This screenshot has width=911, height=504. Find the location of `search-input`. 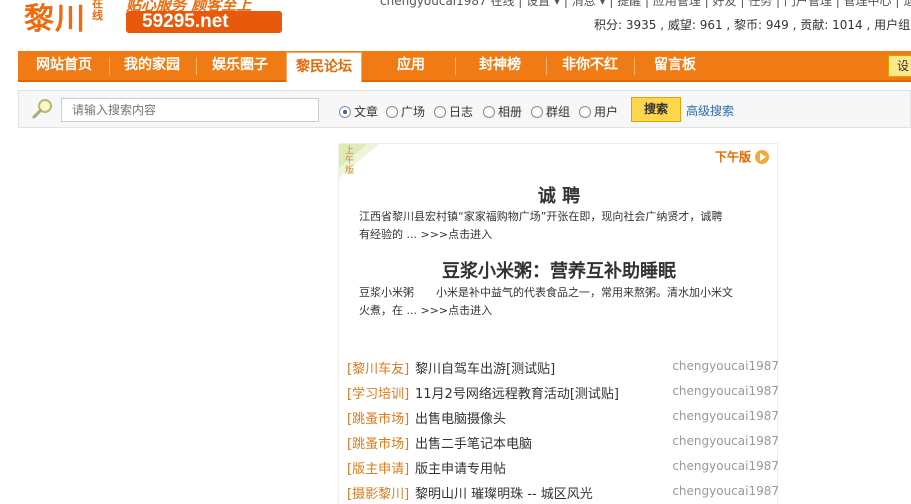

search-input is located at coordinates (190, 110).